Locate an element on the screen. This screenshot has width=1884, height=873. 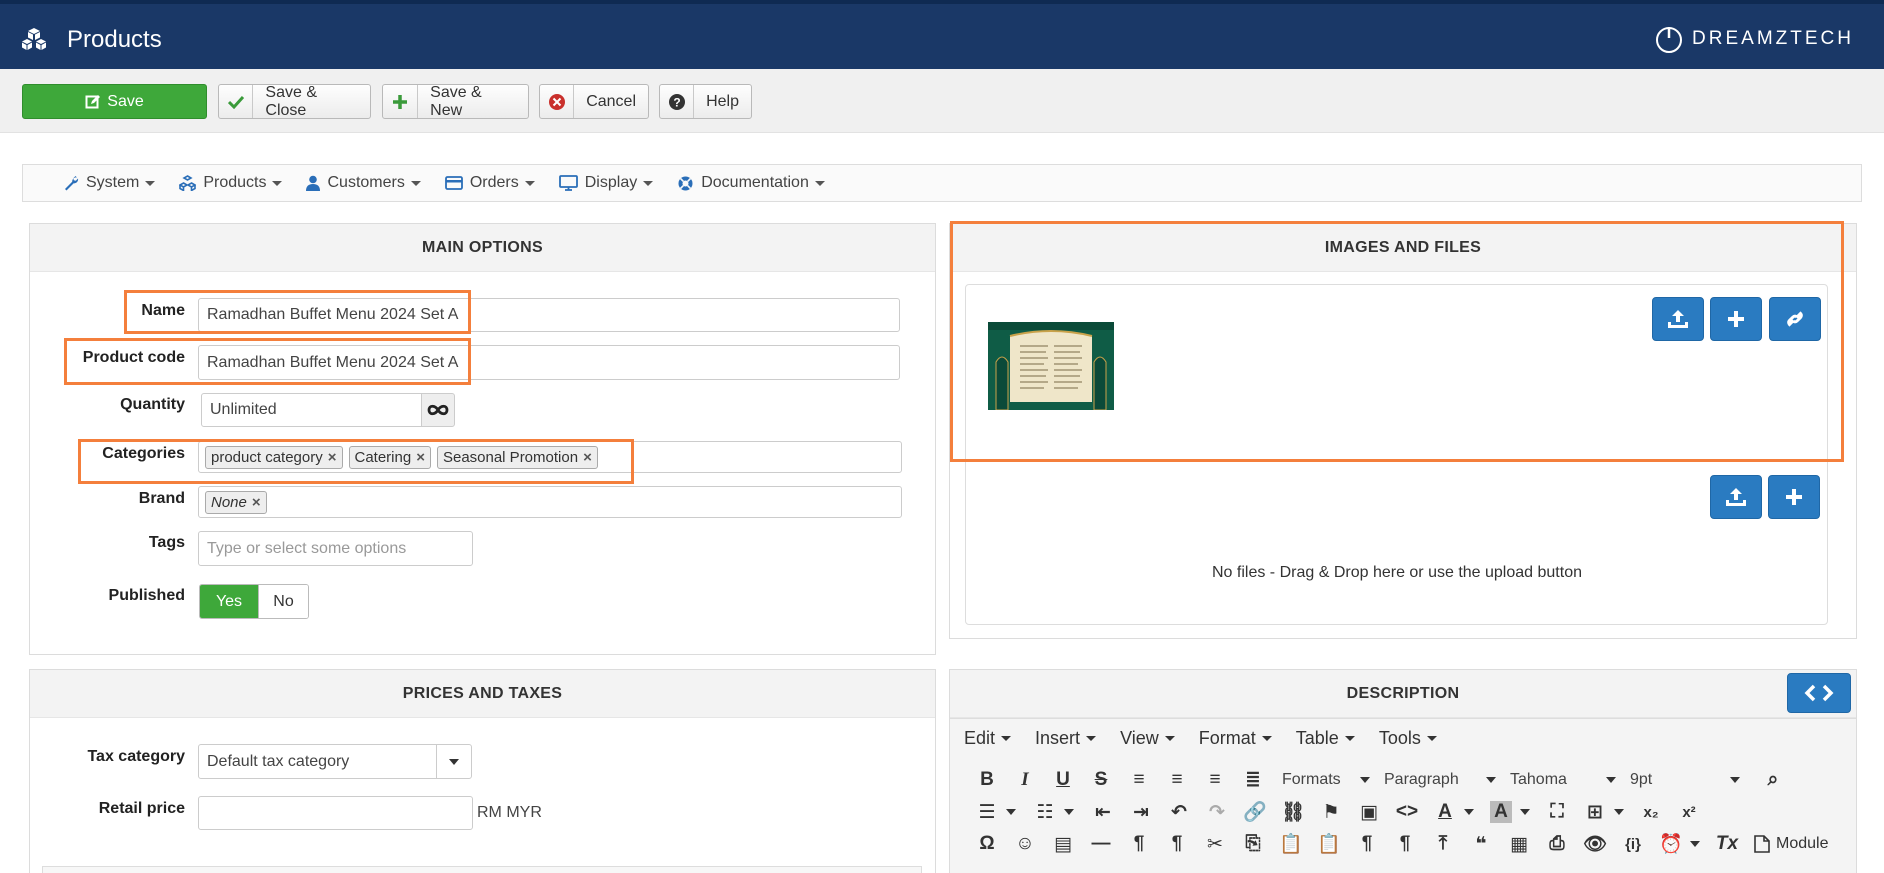
link-icon: 🔗 is located at coordinates (1255, 812).